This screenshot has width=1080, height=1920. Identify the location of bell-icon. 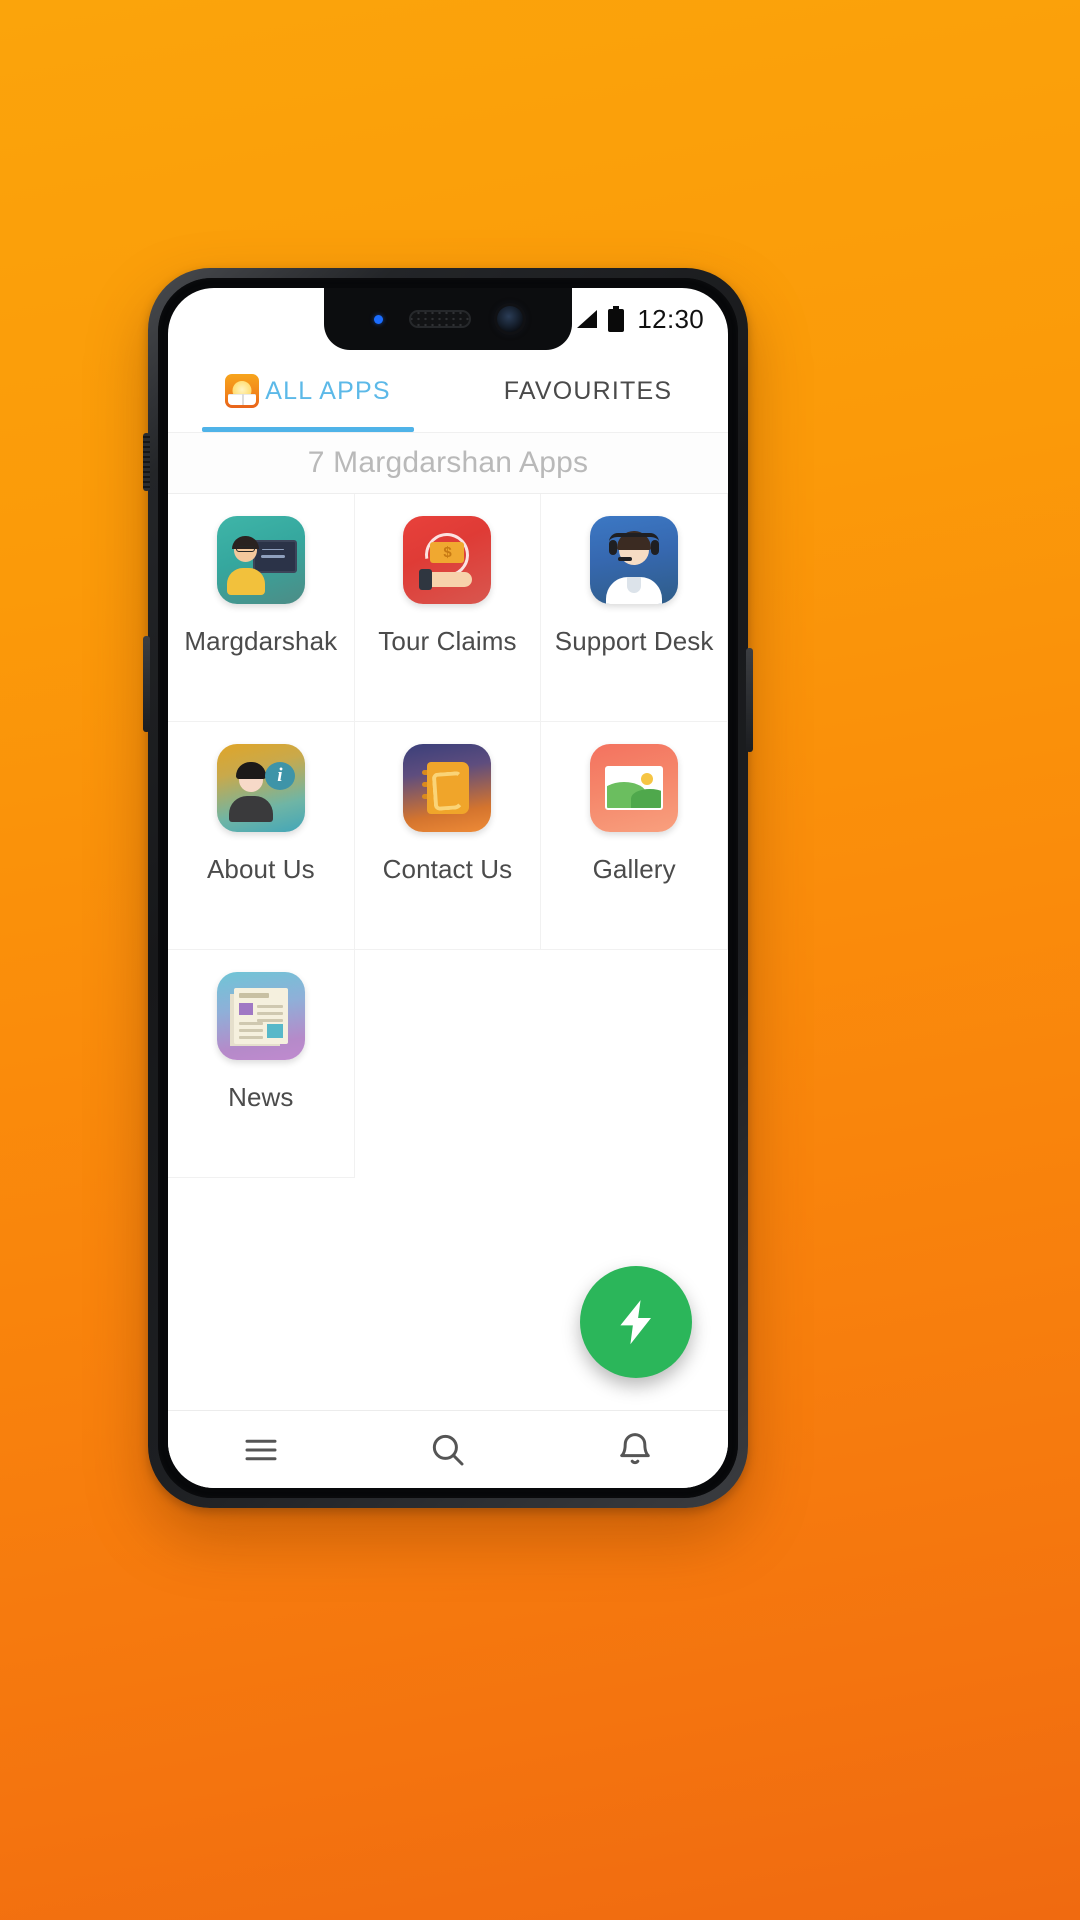
(634, 1448).